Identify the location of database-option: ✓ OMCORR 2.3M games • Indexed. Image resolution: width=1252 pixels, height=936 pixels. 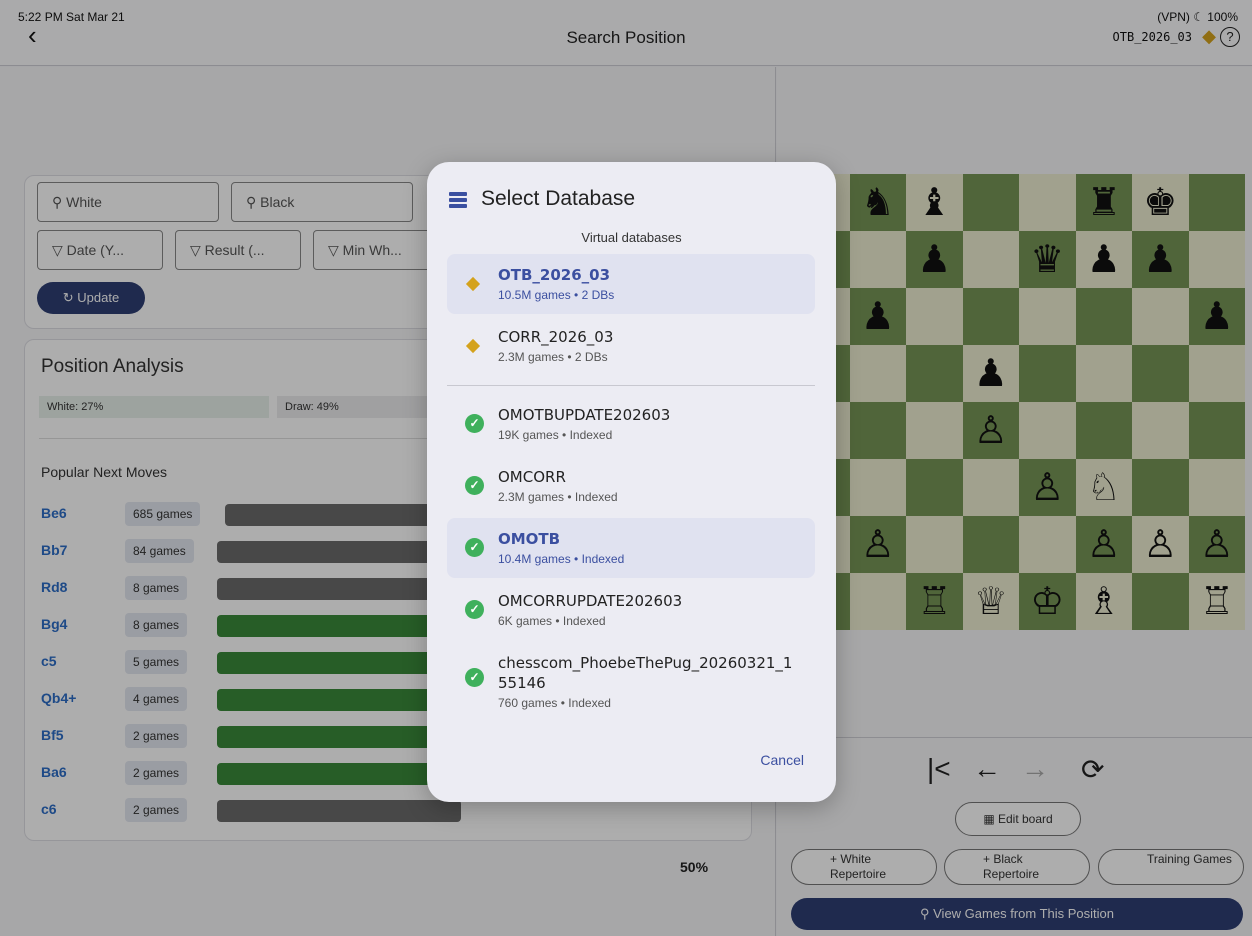
(631, 486).